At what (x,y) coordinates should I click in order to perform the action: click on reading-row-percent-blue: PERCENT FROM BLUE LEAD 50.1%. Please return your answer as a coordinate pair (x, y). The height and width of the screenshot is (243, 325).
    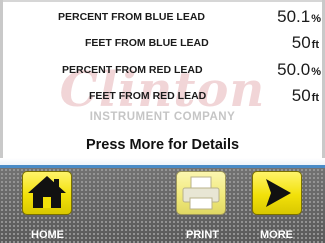
    Looking at the image, I should click on (162, 18).